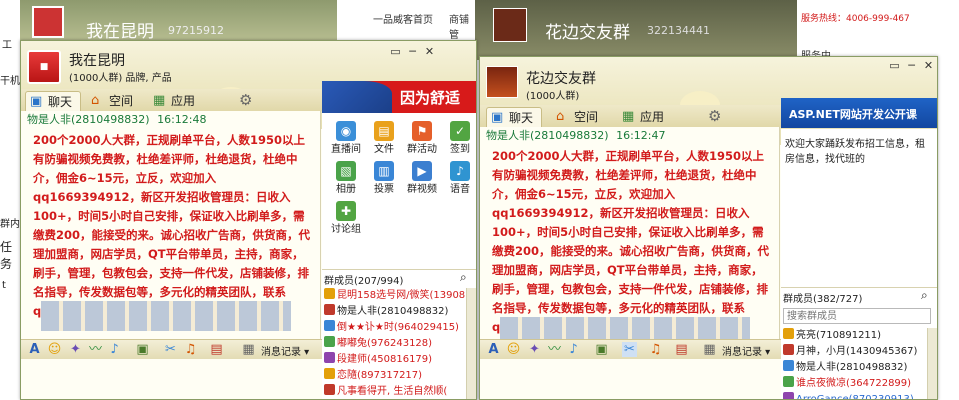 The height and width of the screenshot is (400, 959). I want to click on app-folder: ▤ 文件, so click(384, 138).